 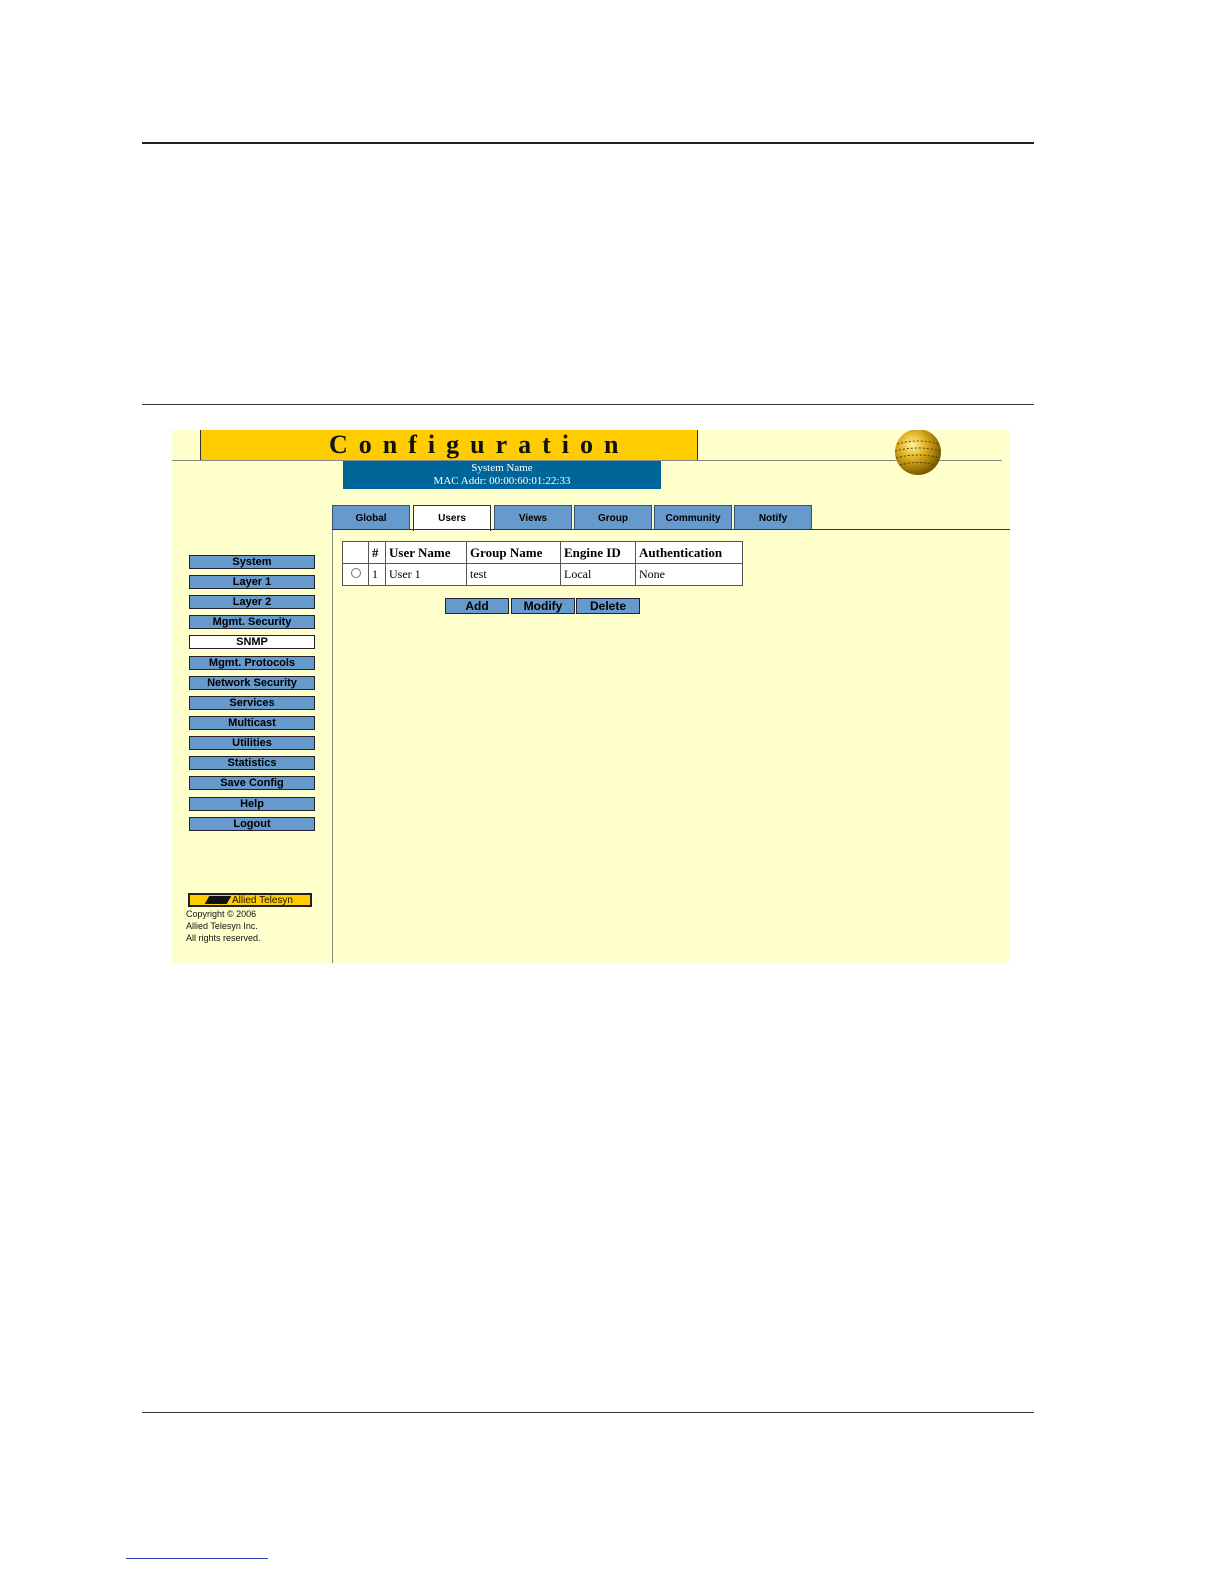 I want to click on row-authentication: None, so click(x=689, y=574).